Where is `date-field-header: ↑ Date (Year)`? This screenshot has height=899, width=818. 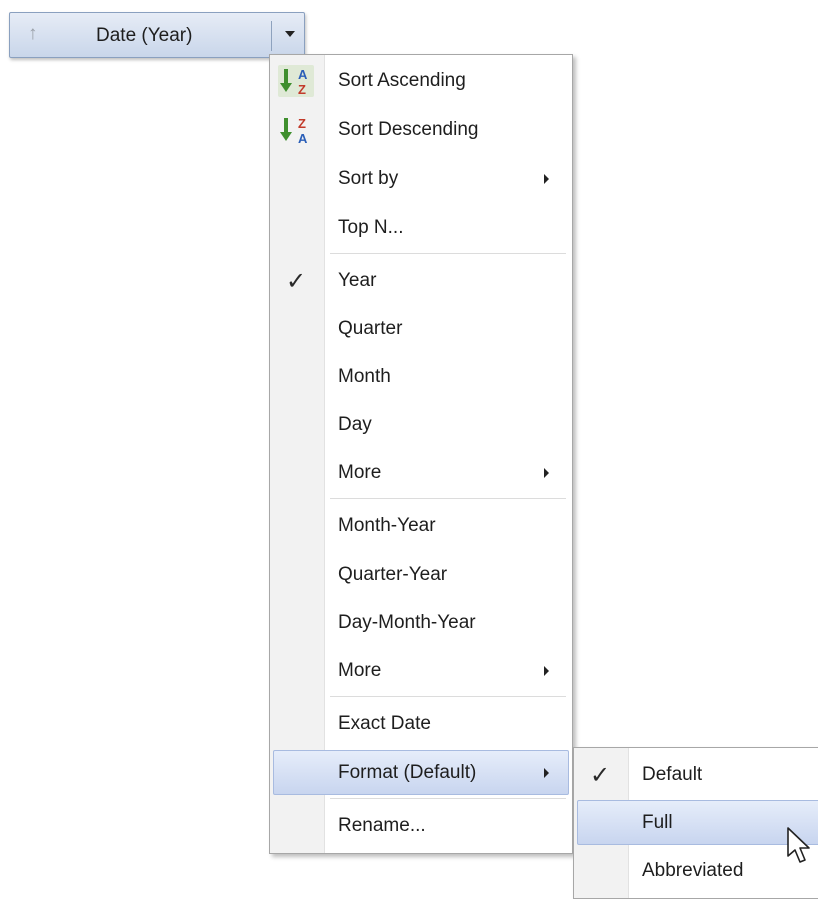 date-field-header: ↑ Date (Year) is located at coordinates (157, 35).